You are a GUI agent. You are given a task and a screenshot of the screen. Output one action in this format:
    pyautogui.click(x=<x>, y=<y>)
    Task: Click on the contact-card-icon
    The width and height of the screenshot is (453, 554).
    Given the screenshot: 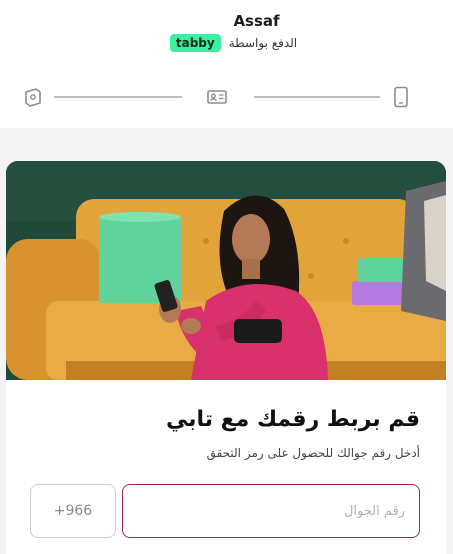 What is the action you would take?
    pyautogui.click(x=217, y=97)
    